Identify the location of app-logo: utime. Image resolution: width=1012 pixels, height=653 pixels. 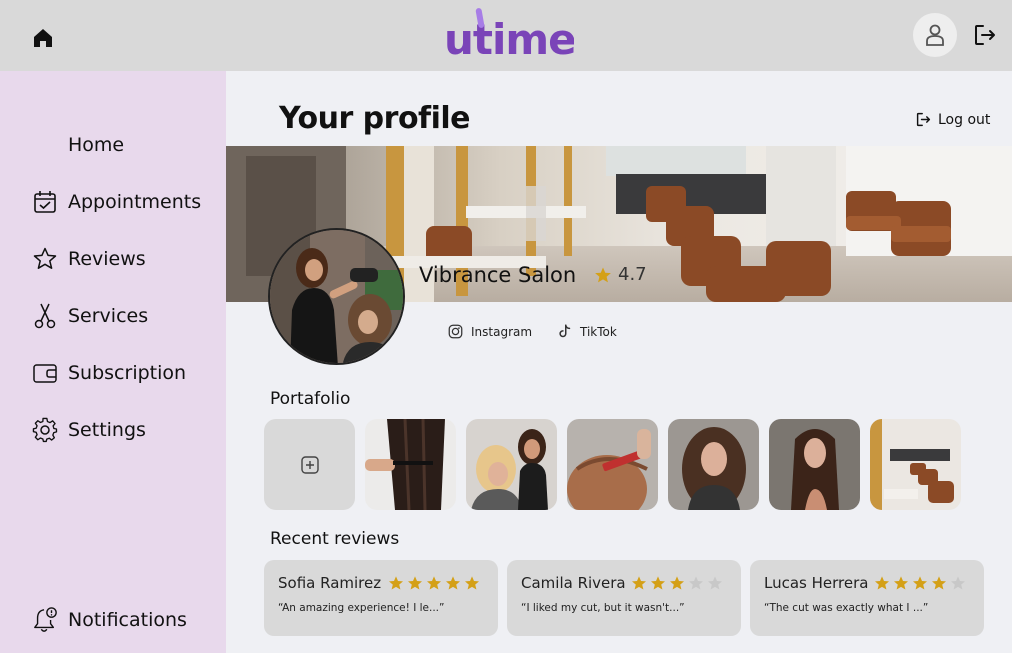
(510, 35).